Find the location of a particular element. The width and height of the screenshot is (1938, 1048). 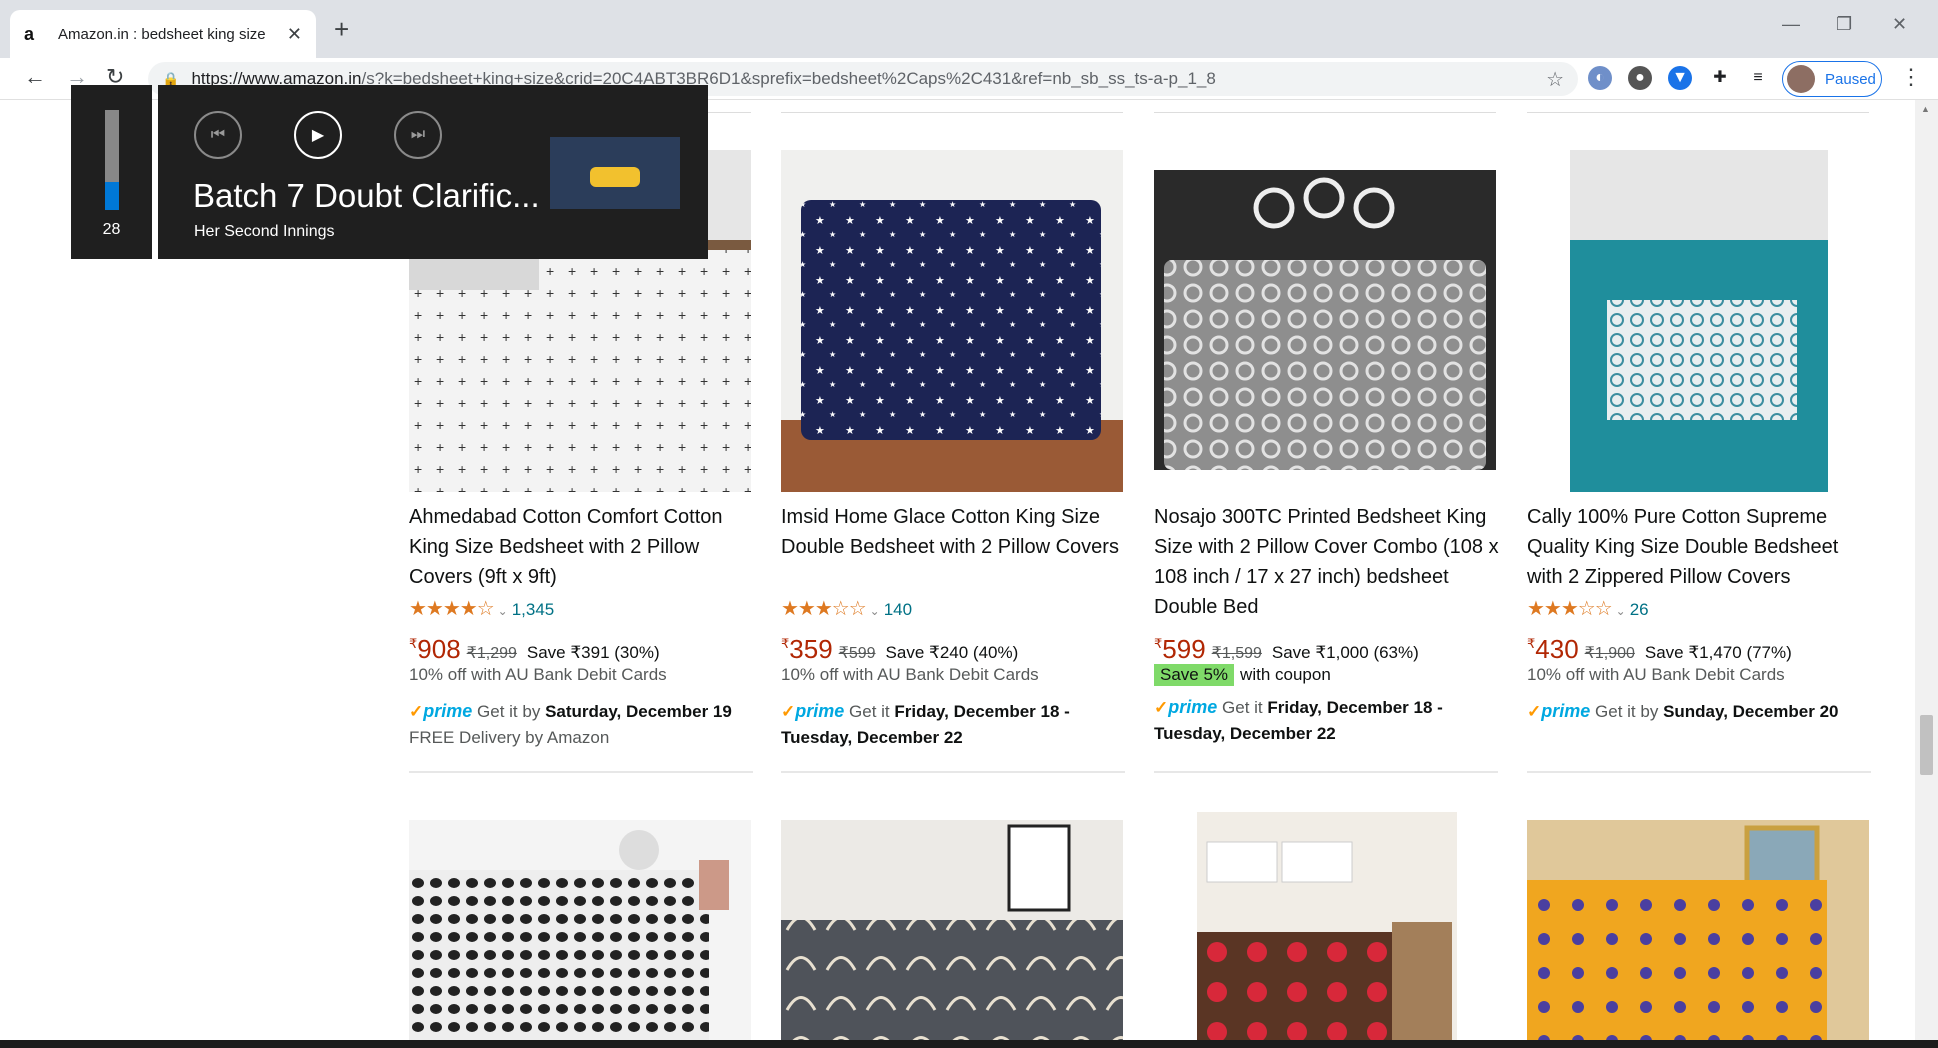

extension-2-icon: ● is located at coordinates (1640, 78).